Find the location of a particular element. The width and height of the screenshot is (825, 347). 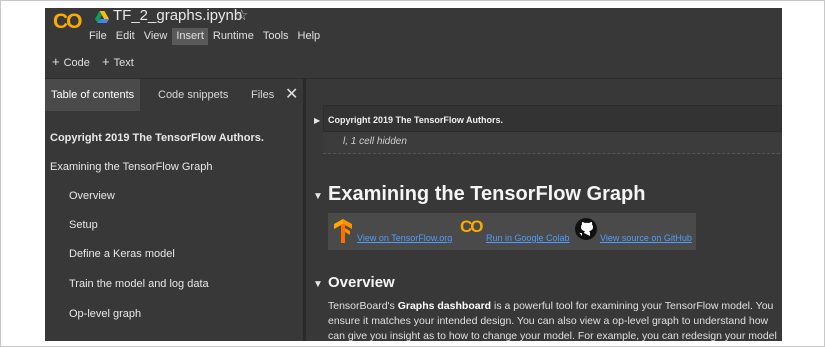

view-on-tensorflow-link: View on TensorFlow.org is located at coordinates (404, 238).